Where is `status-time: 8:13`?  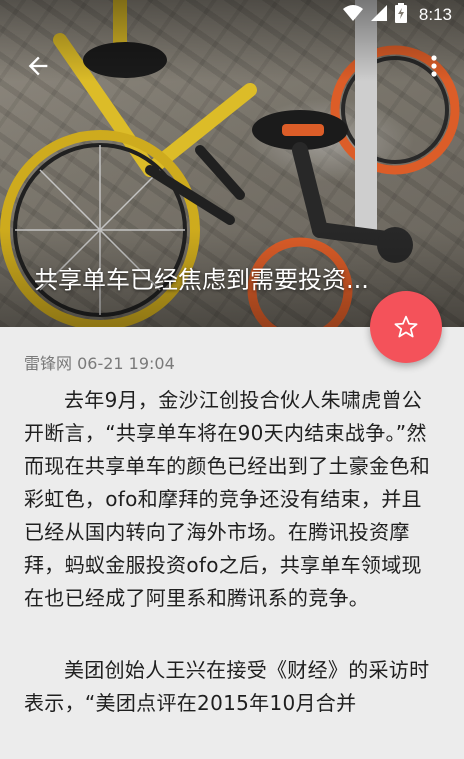 status-time: 8:13 is located at coordinates (435, 14).